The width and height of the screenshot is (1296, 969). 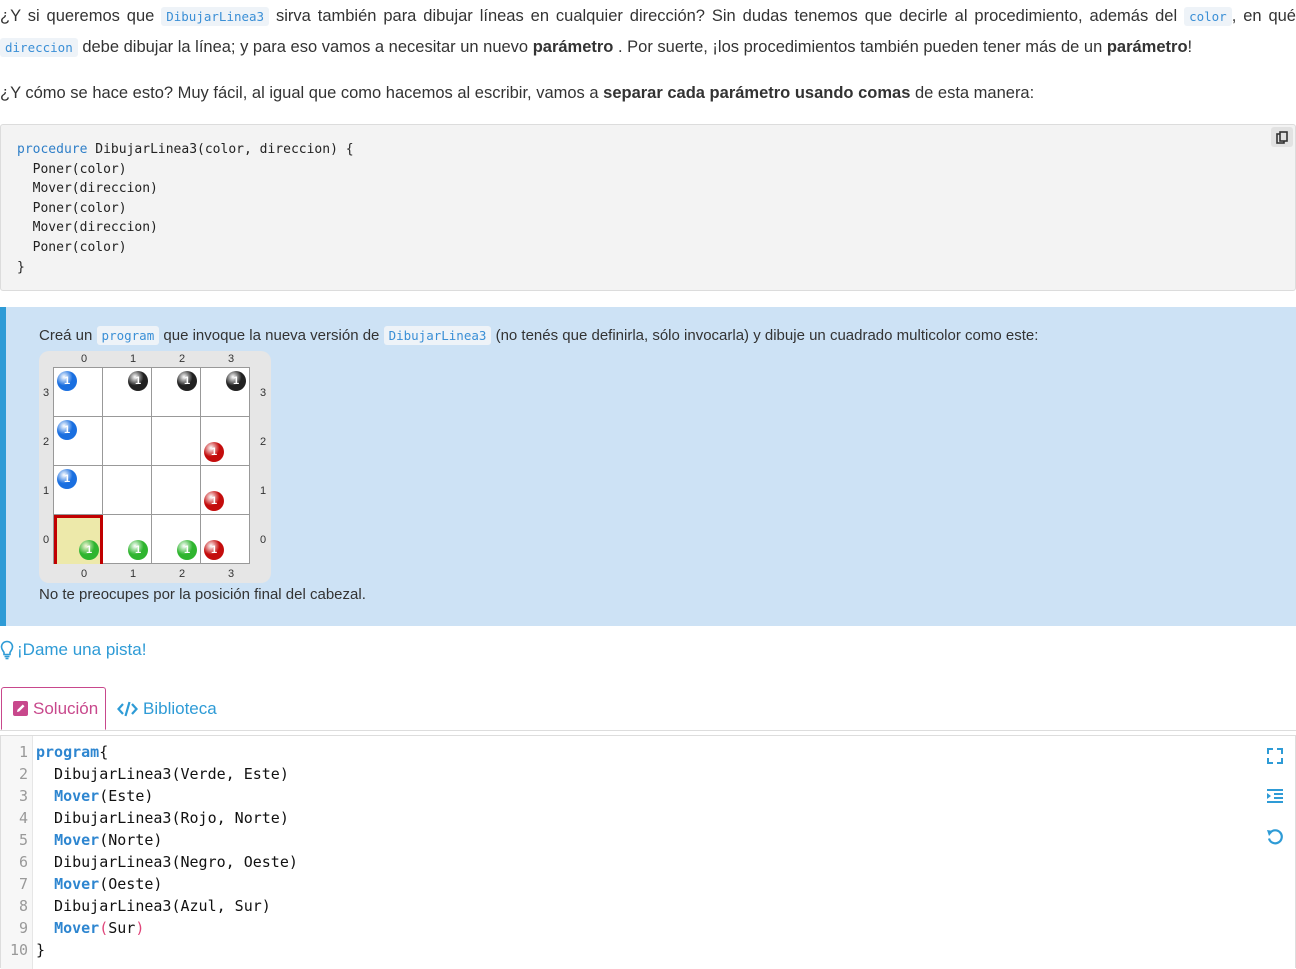 What do you see at coordinates (182, 359) in the screenshot?
I see `col-label: 2` at bounding box center [182, 359].